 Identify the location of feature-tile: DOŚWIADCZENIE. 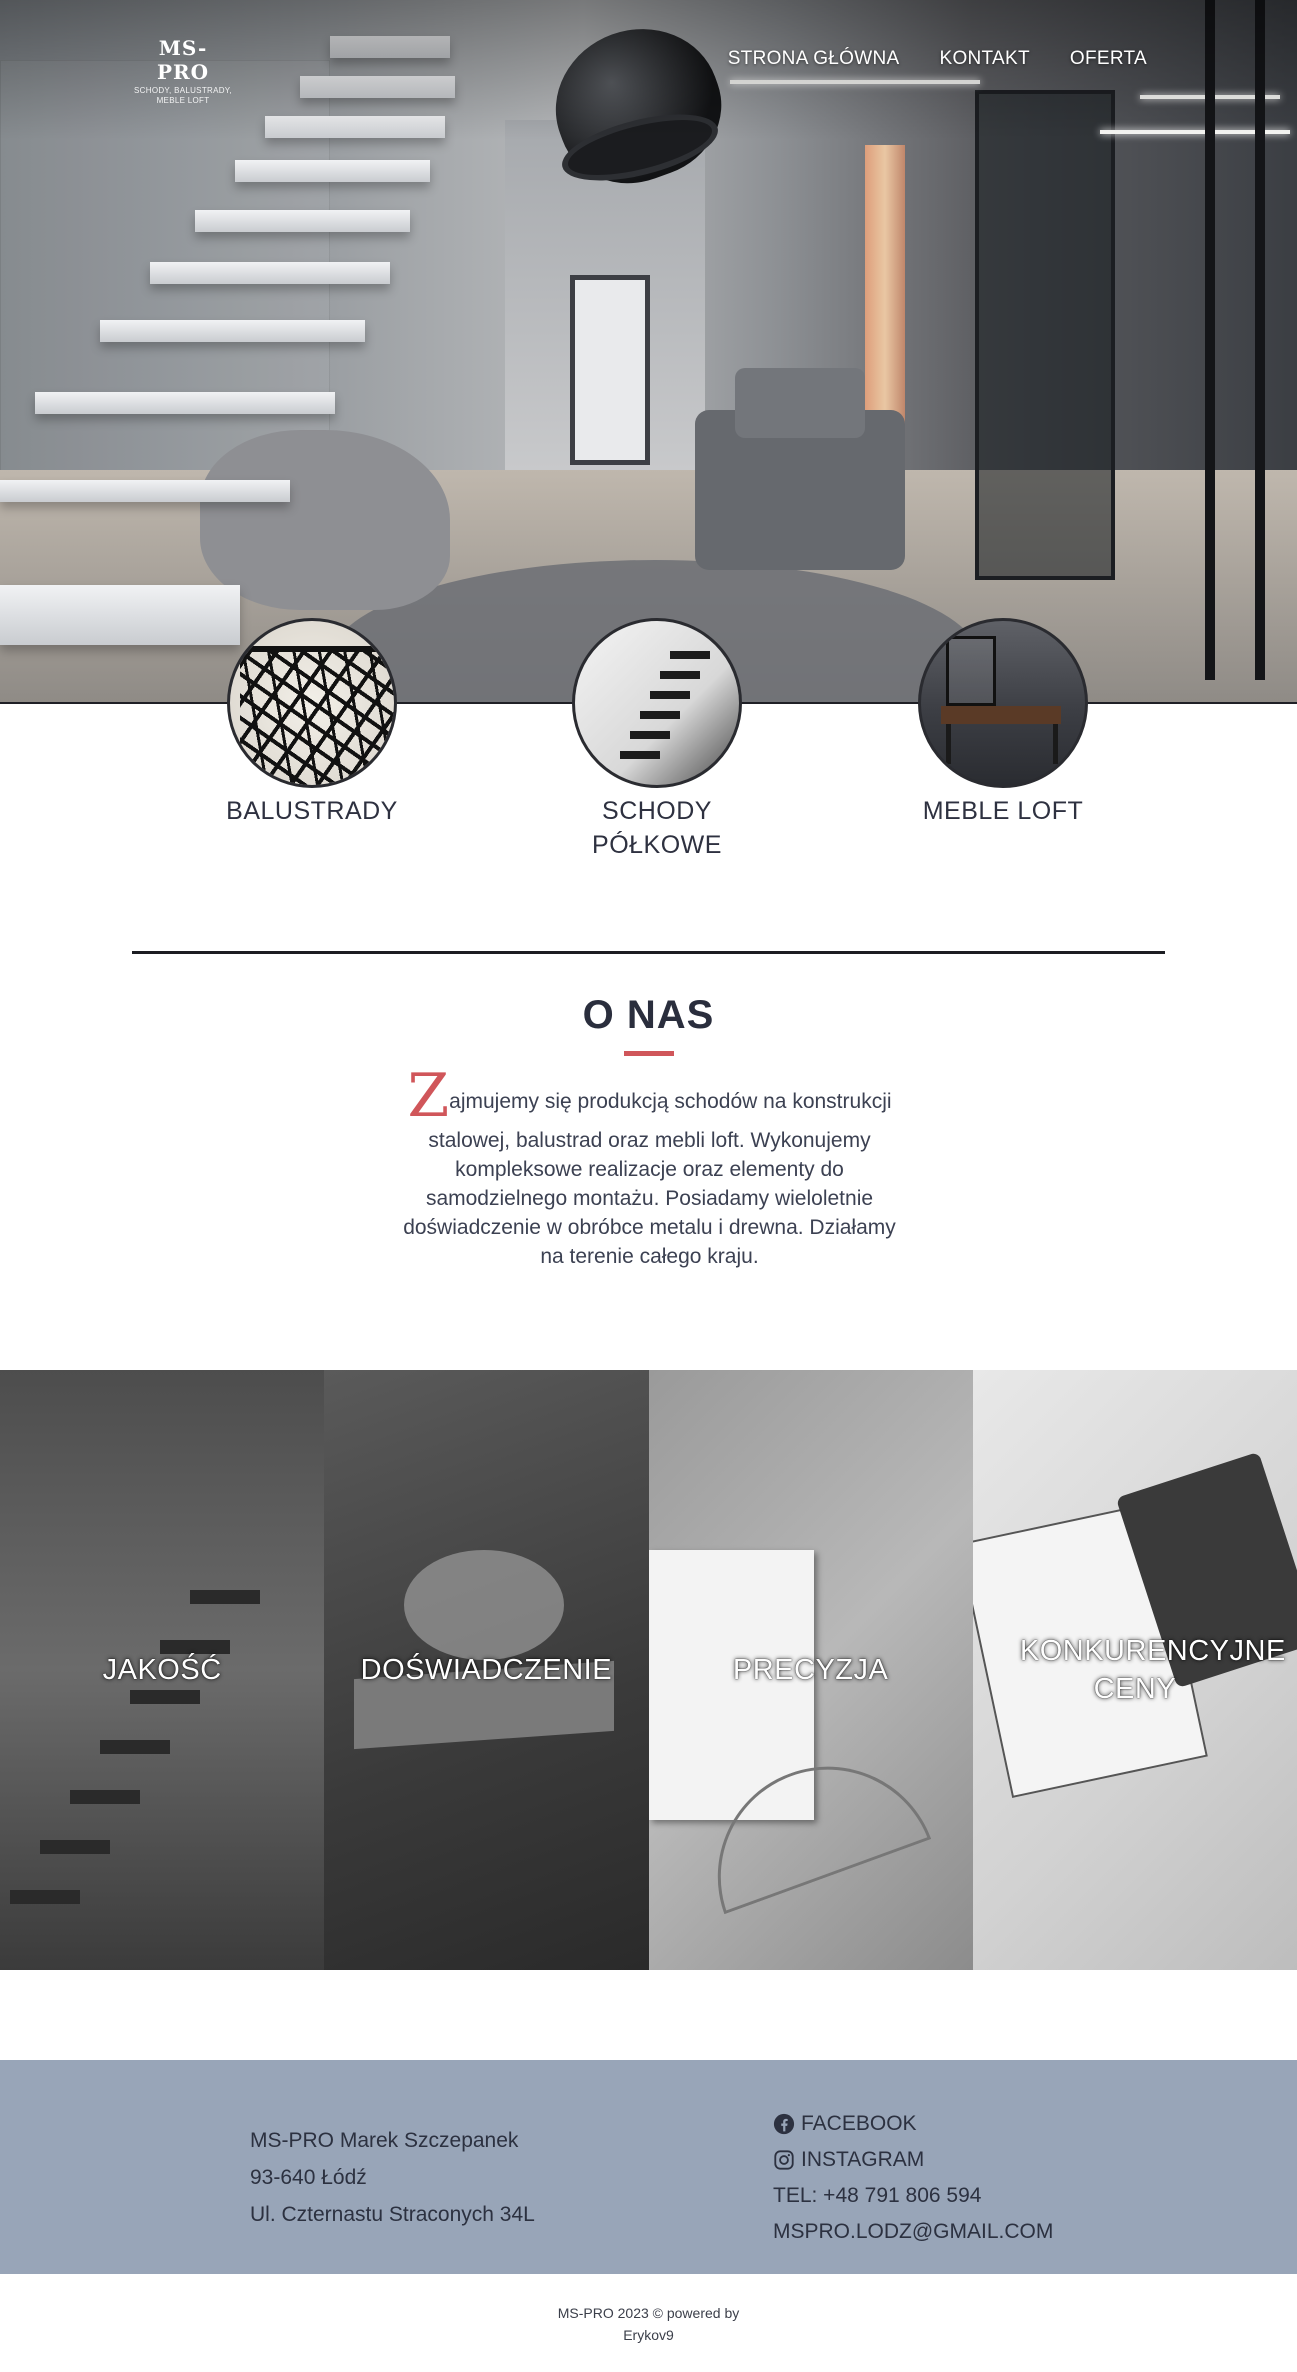
(486, 1670).